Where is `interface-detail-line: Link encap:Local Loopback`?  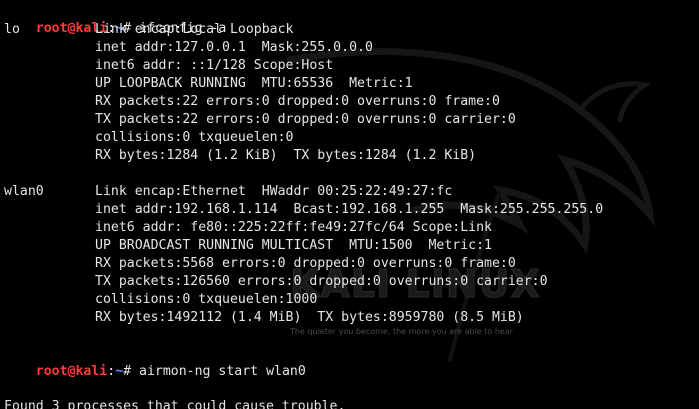 interface-detail-line: Link encap:Local Loopback is located at coordinates (194, 29).